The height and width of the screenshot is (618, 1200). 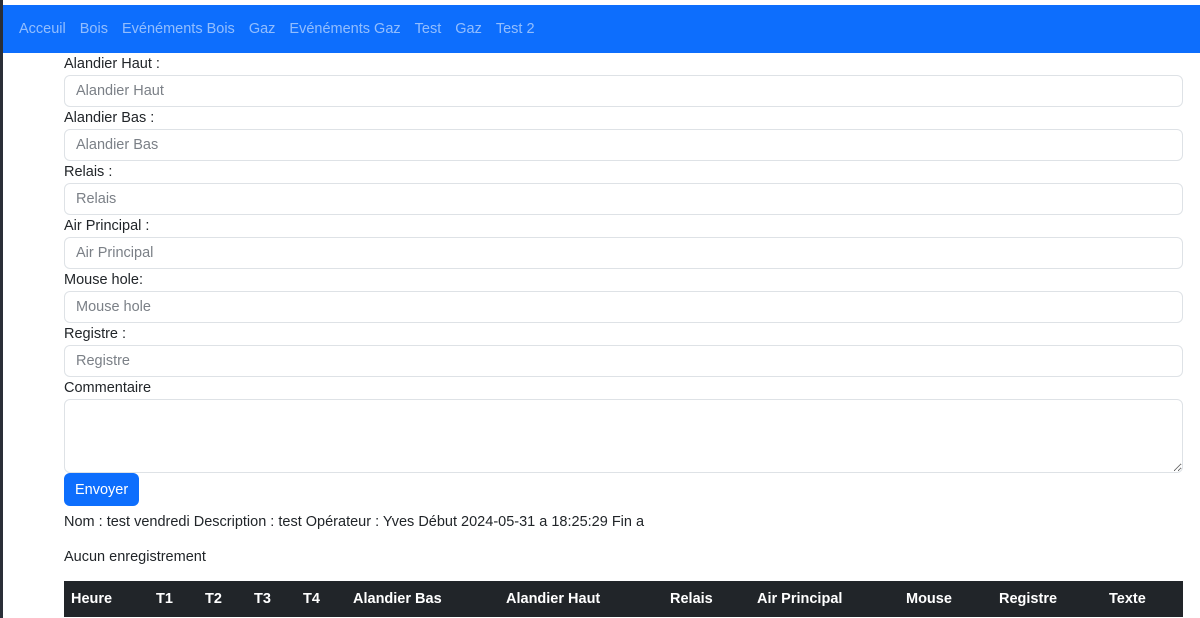 What do you see at coordinates (135, 557) in the screenshot?
I see `empty-records-message: Aucun enregistrement` at bounding box center [135, 557].